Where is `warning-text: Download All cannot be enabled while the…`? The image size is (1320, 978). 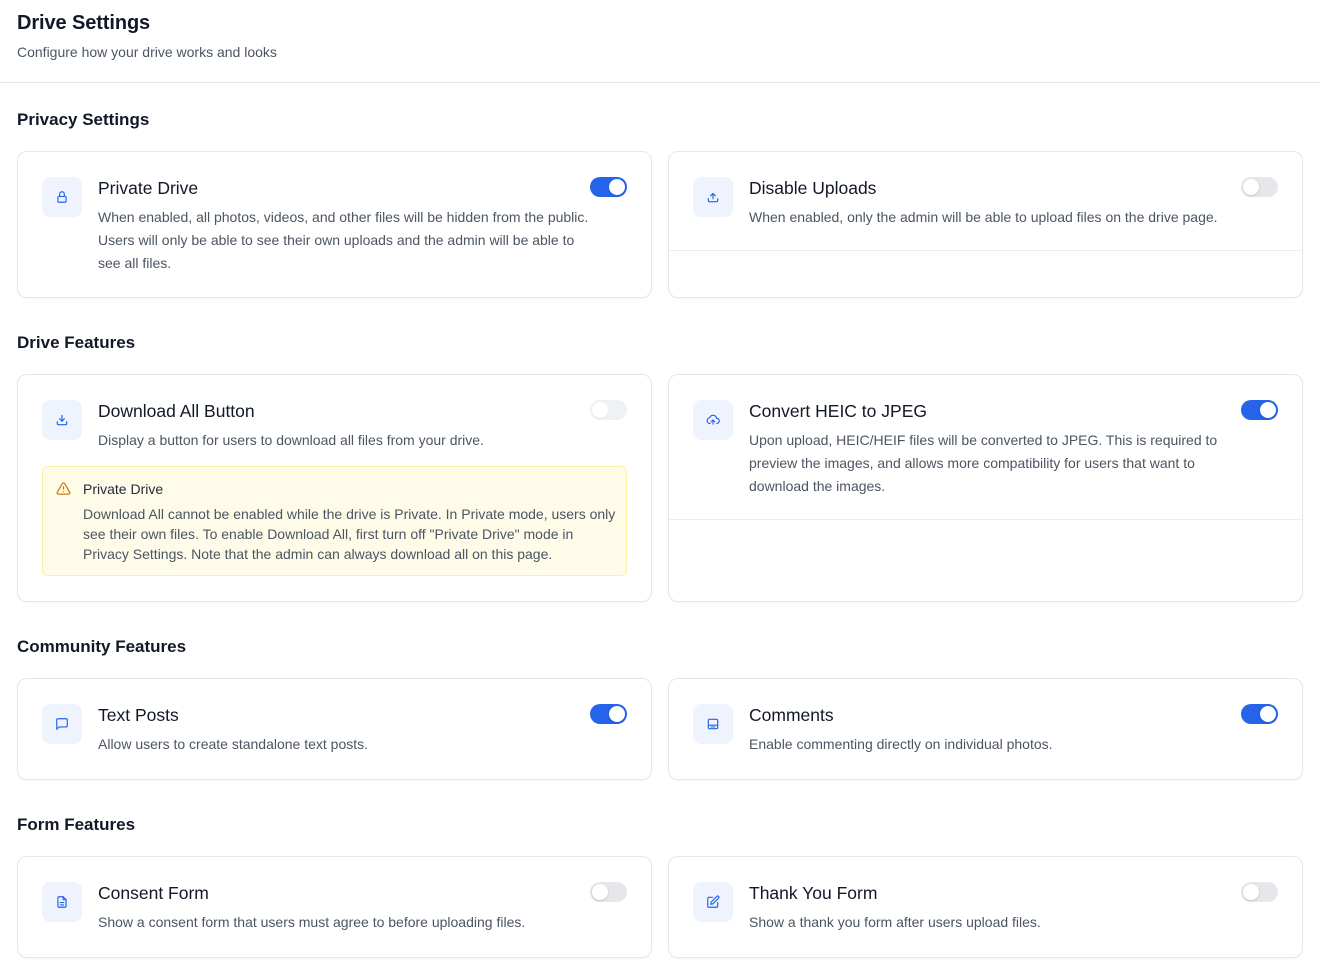 warning-text: Download All cannot be enabled while the… is located at coordinates (349, 534).